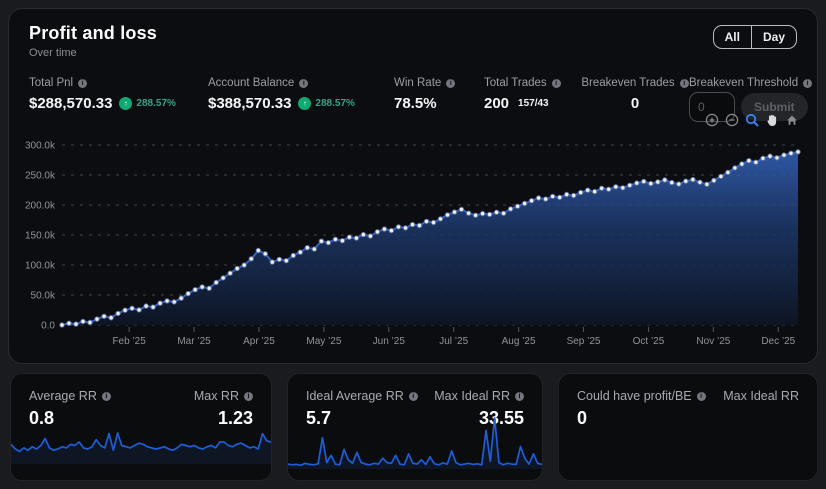 The width and height of the screenshot is (826, 489). Describe the element at coordinates (102, 94) in the screenshot. I see `stat-total-pnl: Total Pnl $288,570.33 ↑ 288.57%` at that location.